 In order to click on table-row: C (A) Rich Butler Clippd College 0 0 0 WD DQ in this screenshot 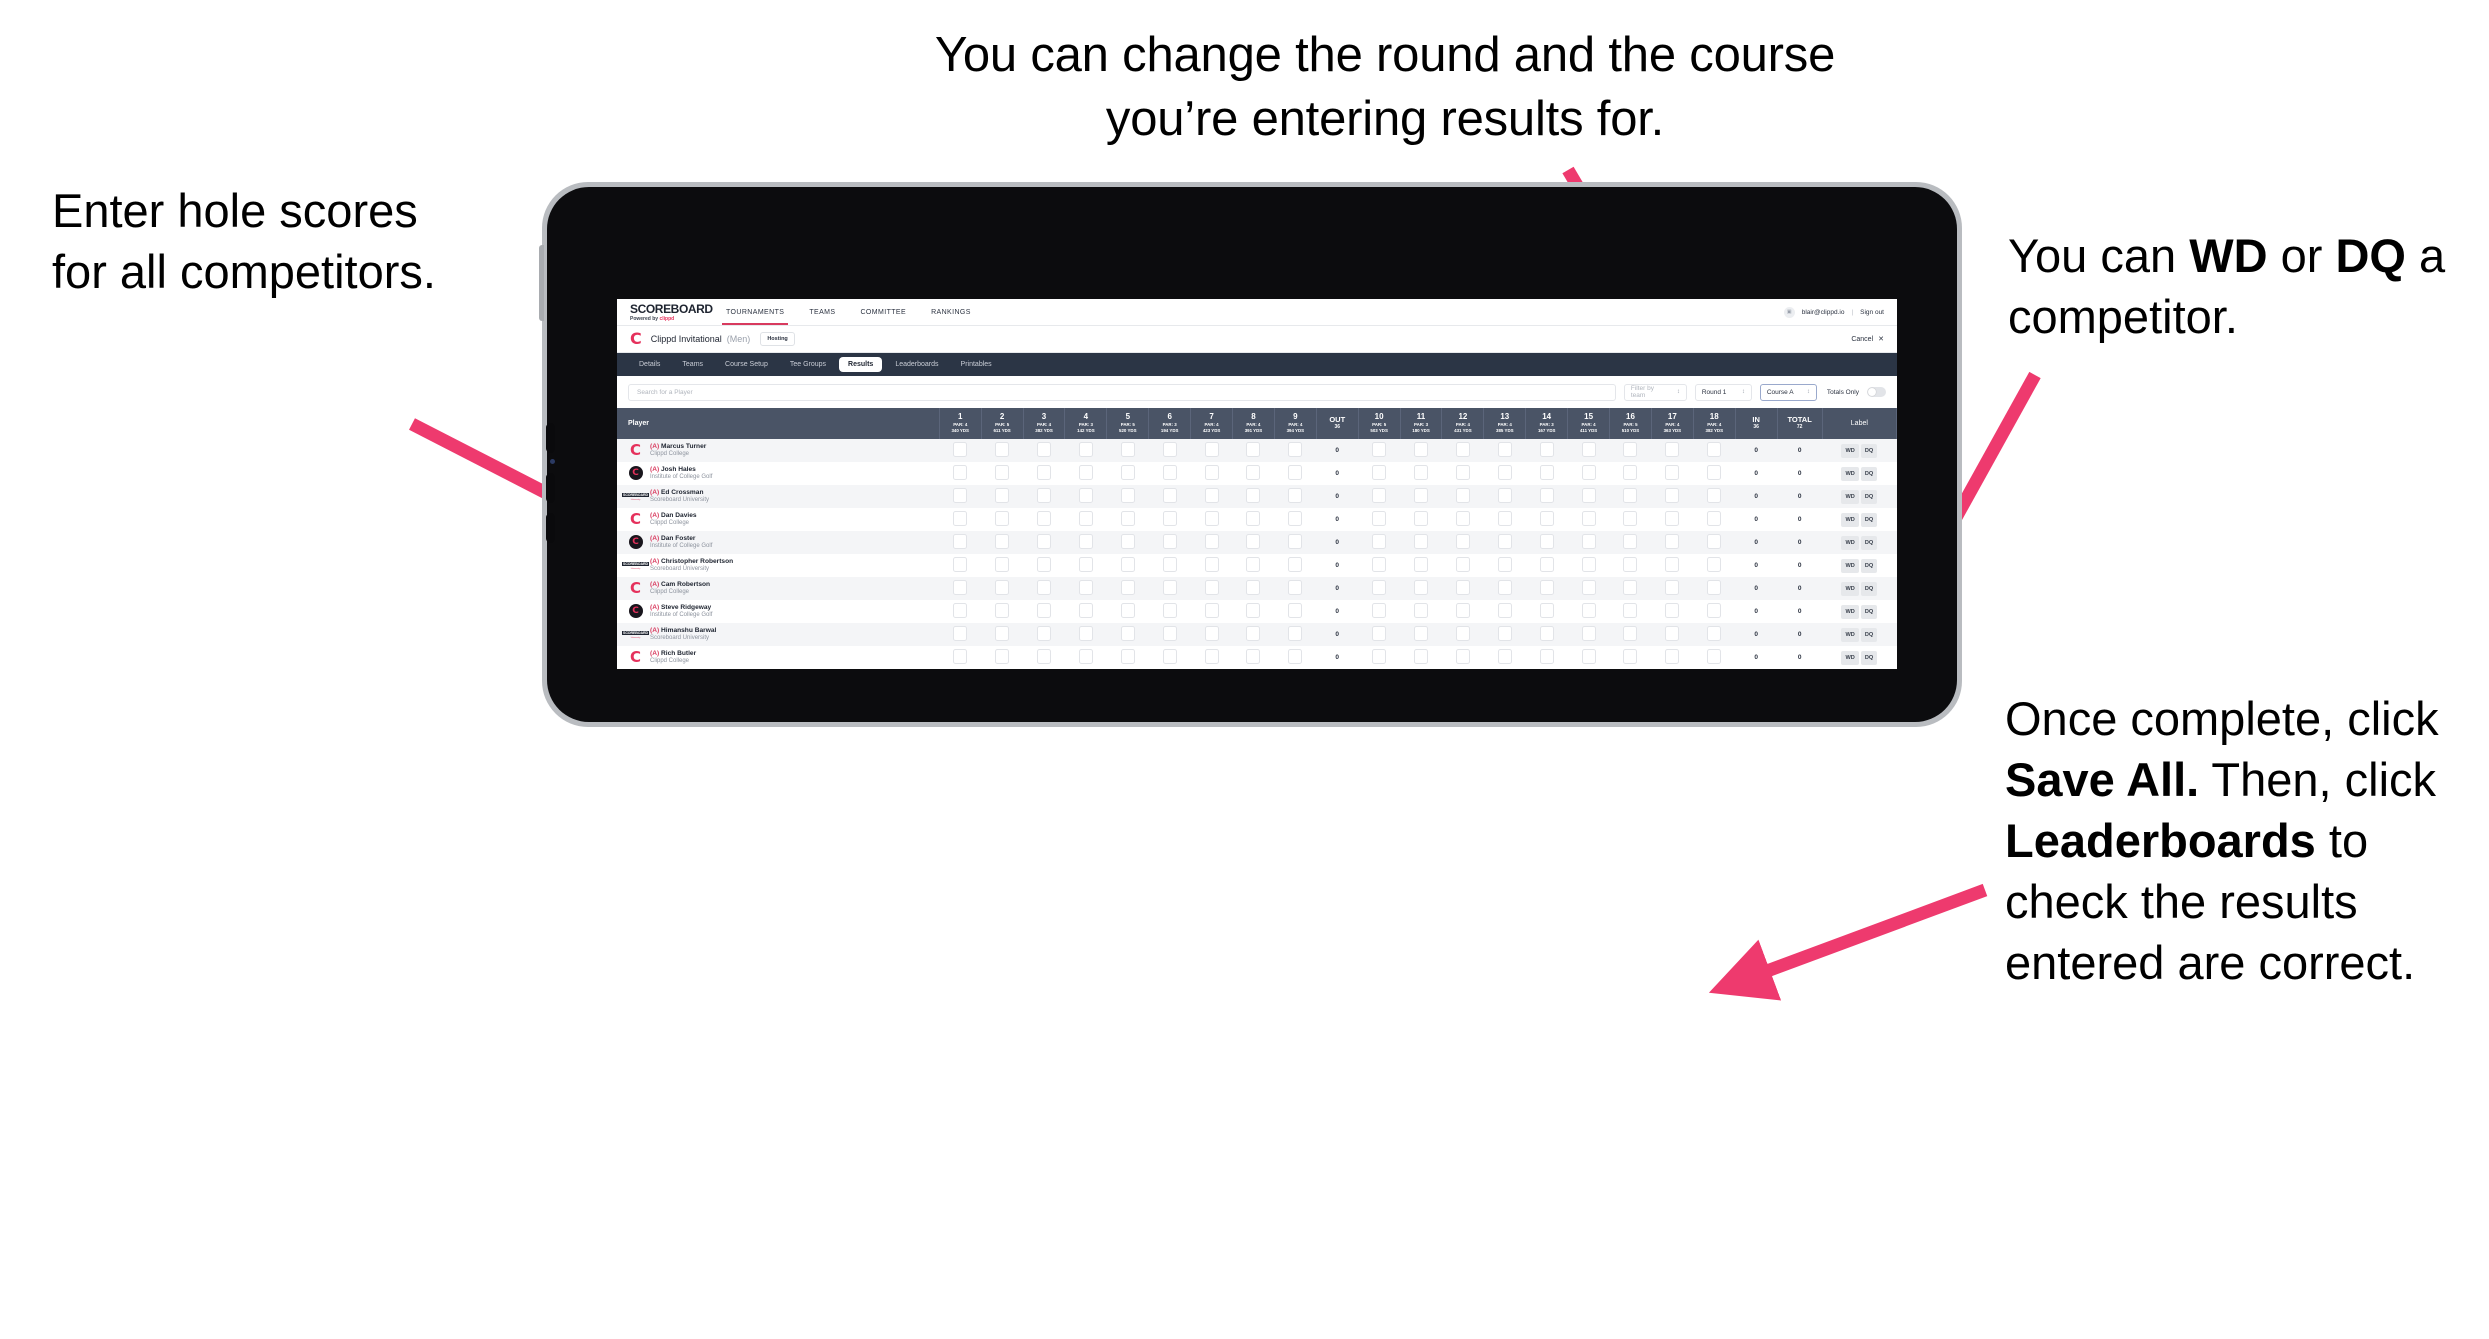, I will do `click(1257, 657)`.